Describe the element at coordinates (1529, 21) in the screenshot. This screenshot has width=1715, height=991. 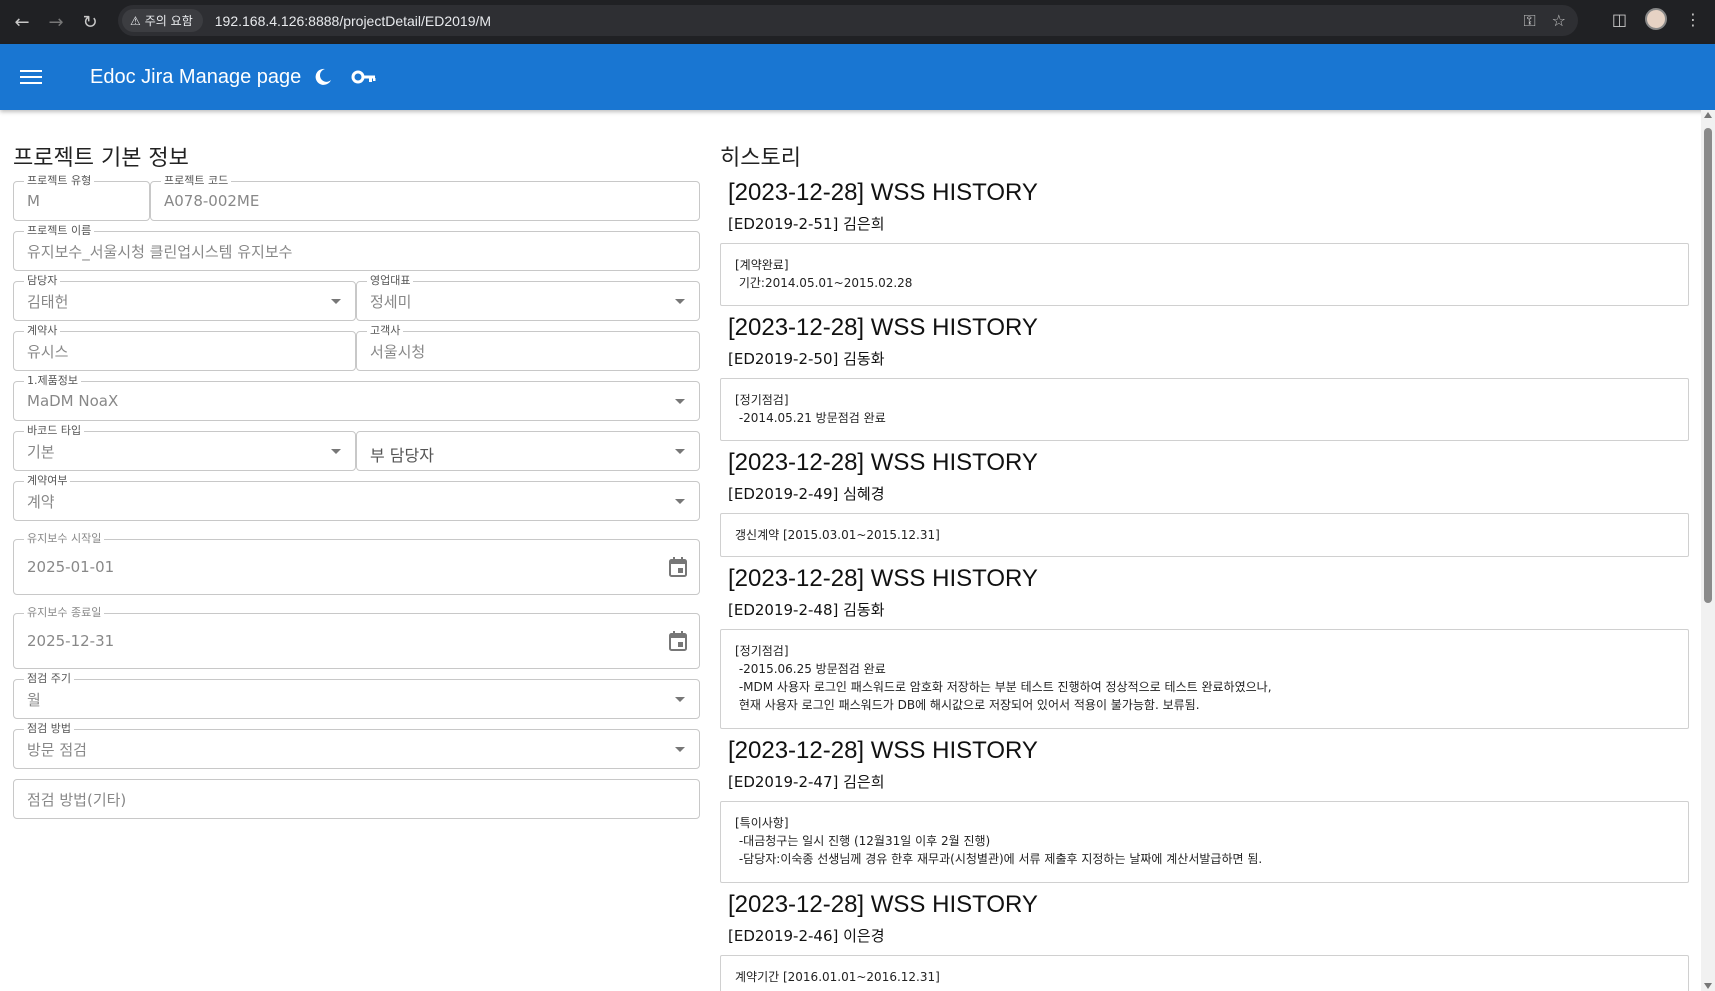
I see `password-key-icon: ⚿` at that location.